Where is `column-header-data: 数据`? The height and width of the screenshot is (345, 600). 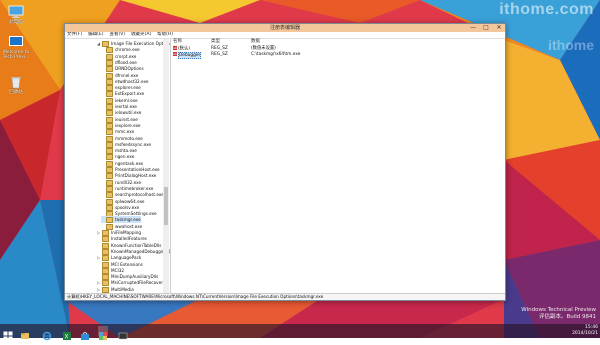 column-header-data: 数据 is located at coordinates (255, 42).